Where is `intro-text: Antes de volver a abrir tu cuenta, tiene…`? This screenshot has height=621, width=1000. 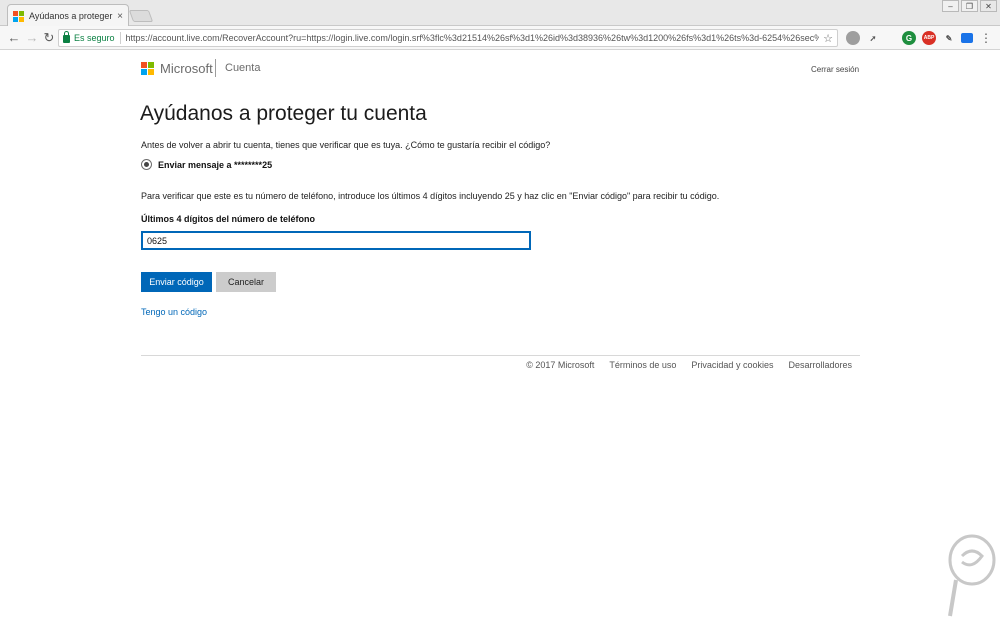 intro-text: Antes de volver a abrir tu cuenta, tiene… is located at coordinates (346, 145).